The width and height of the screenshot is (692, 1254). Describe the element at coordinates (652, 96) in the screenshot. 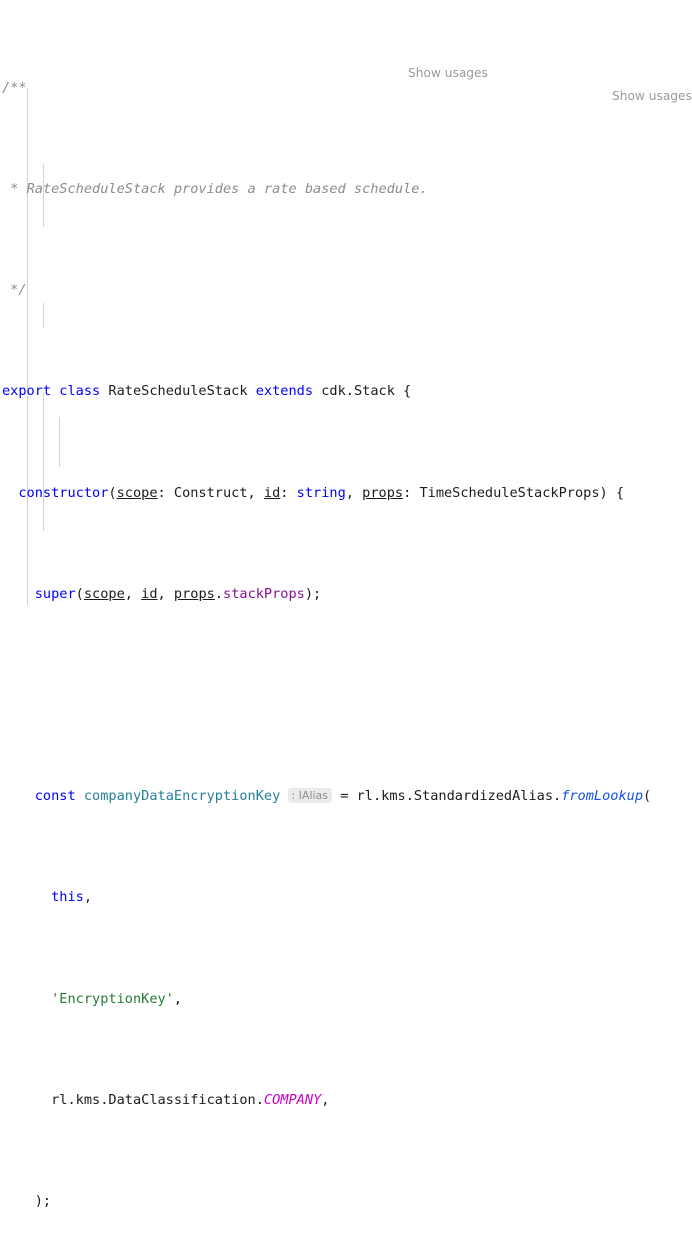

I see `codelens-constructor-show-usages: Show usages` at that location.